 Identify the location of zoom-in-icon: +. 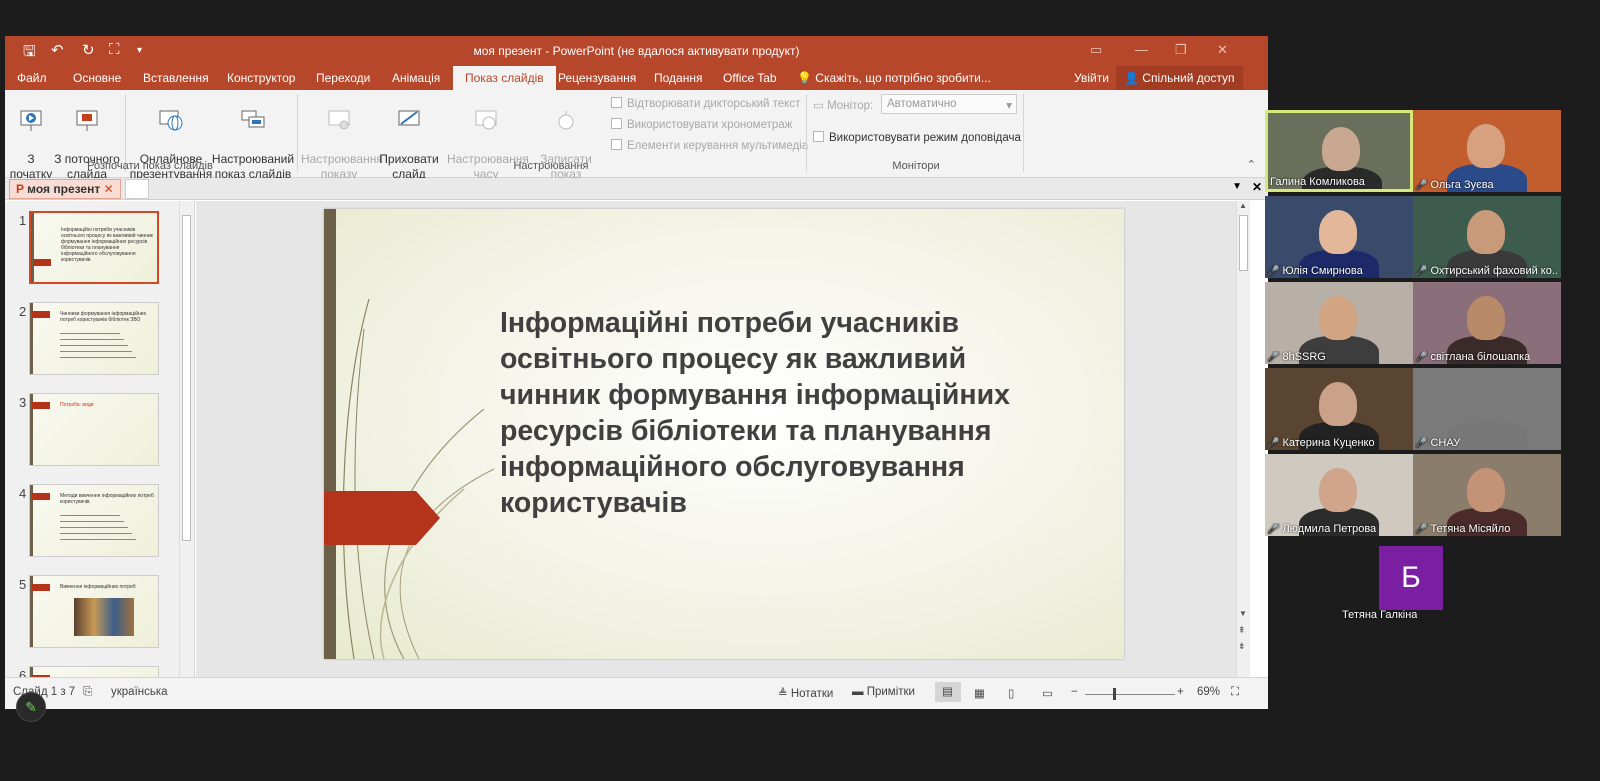
(1180, 692).